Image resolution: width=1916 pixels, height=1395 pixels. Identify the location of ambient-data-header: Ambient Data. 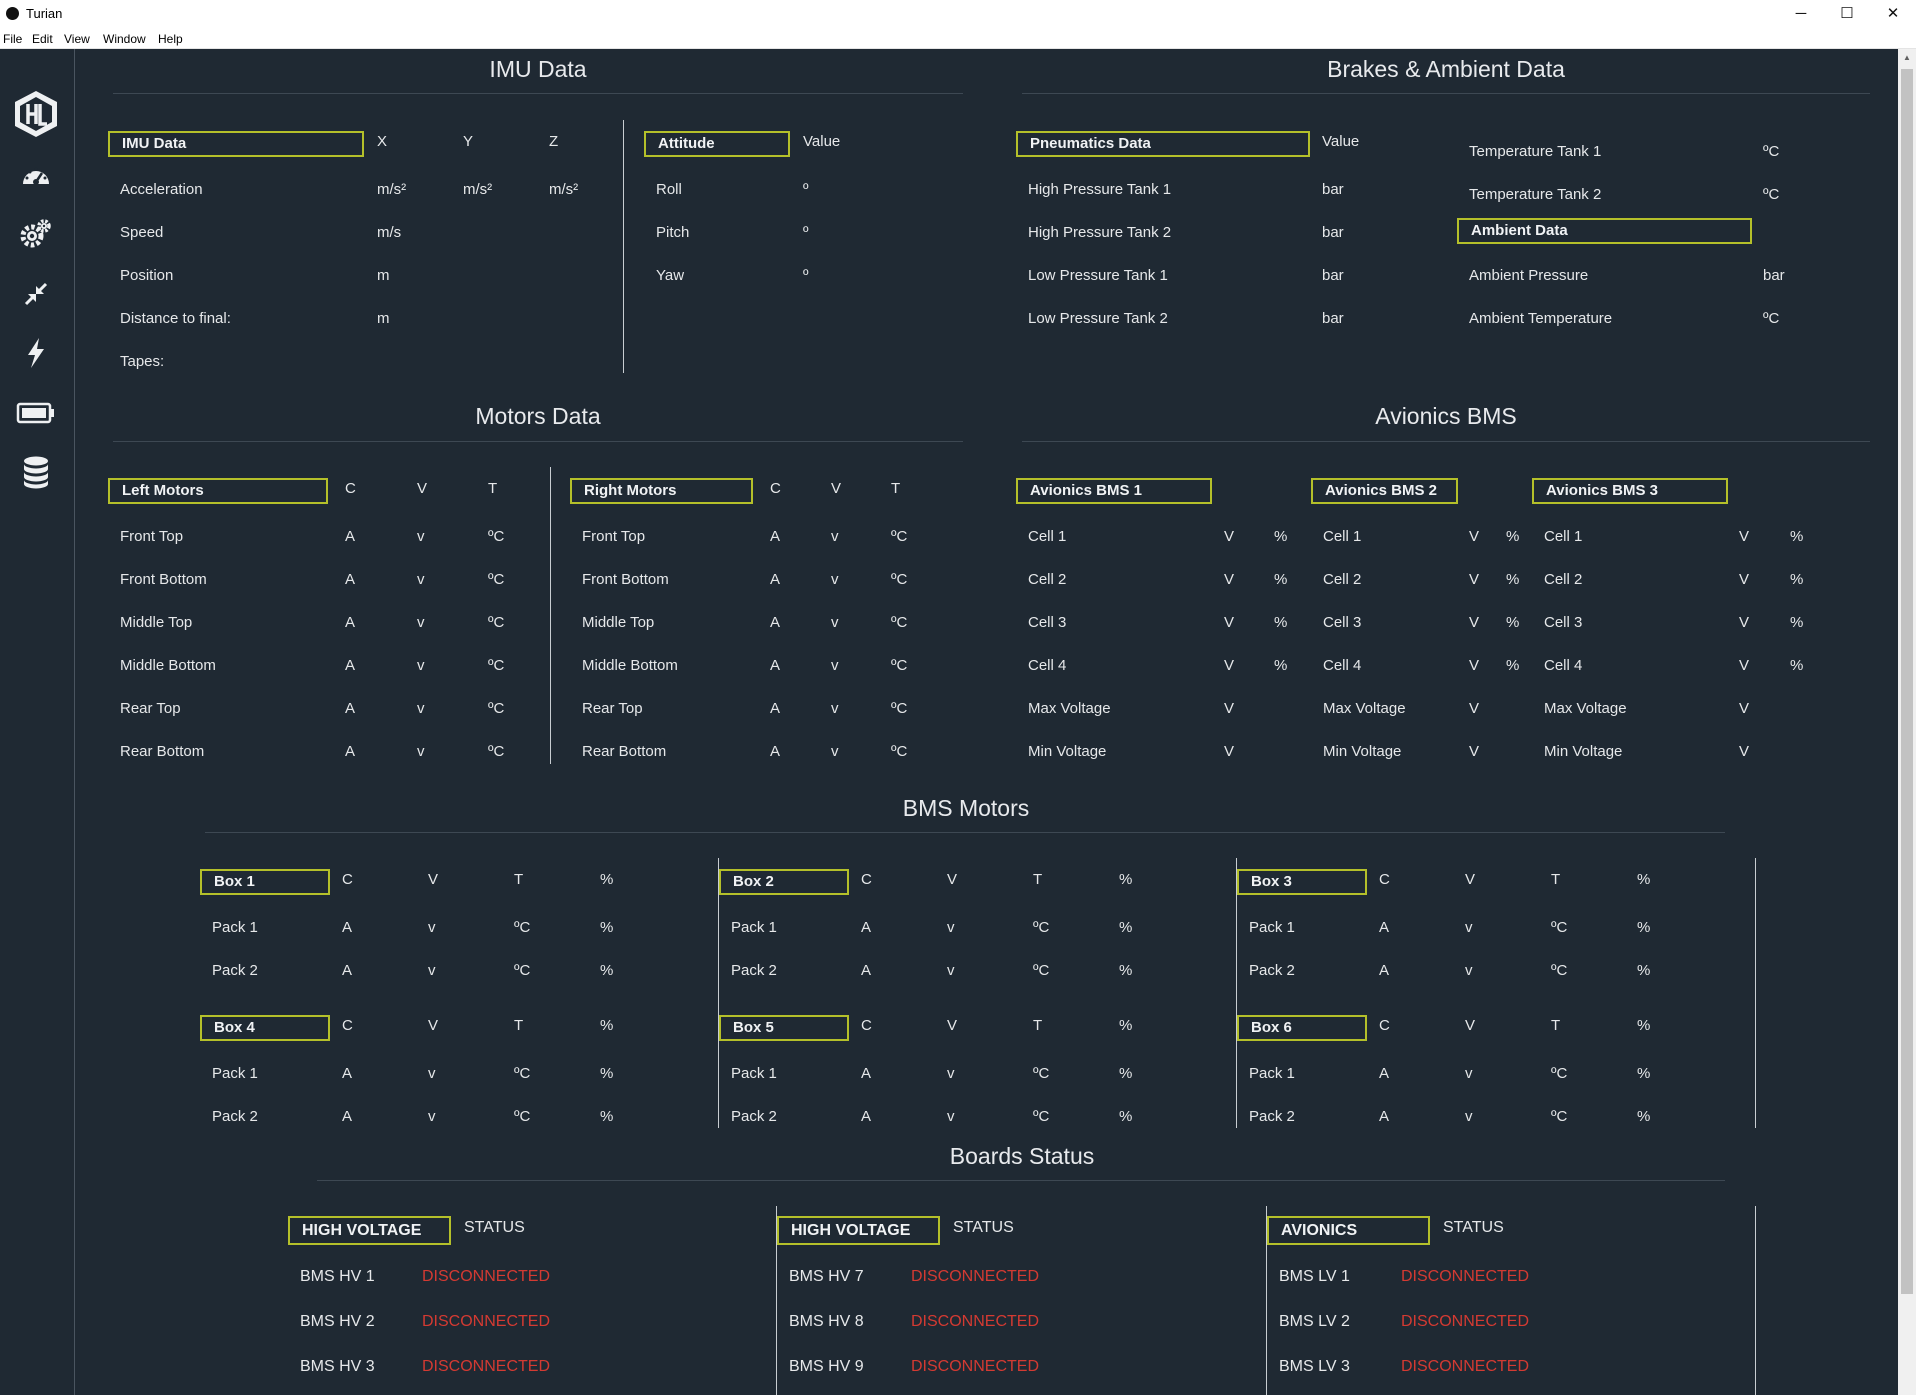
(1604, 231).